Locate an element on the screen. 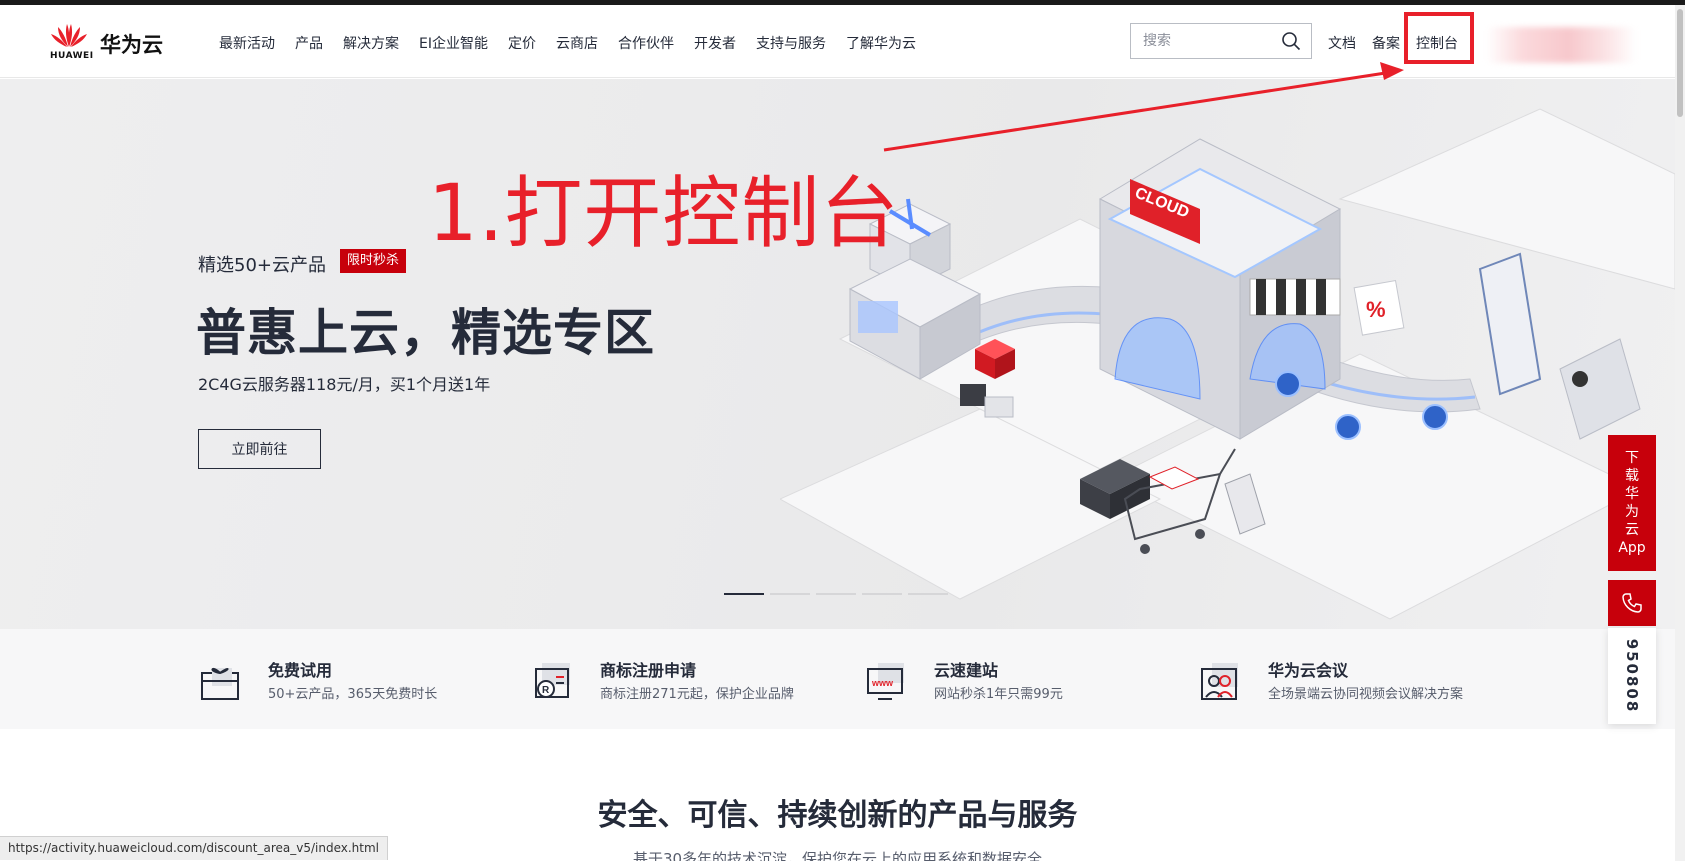 The image size is (1685, 861). side-app-char: App is located at coordinates (1632, 548).